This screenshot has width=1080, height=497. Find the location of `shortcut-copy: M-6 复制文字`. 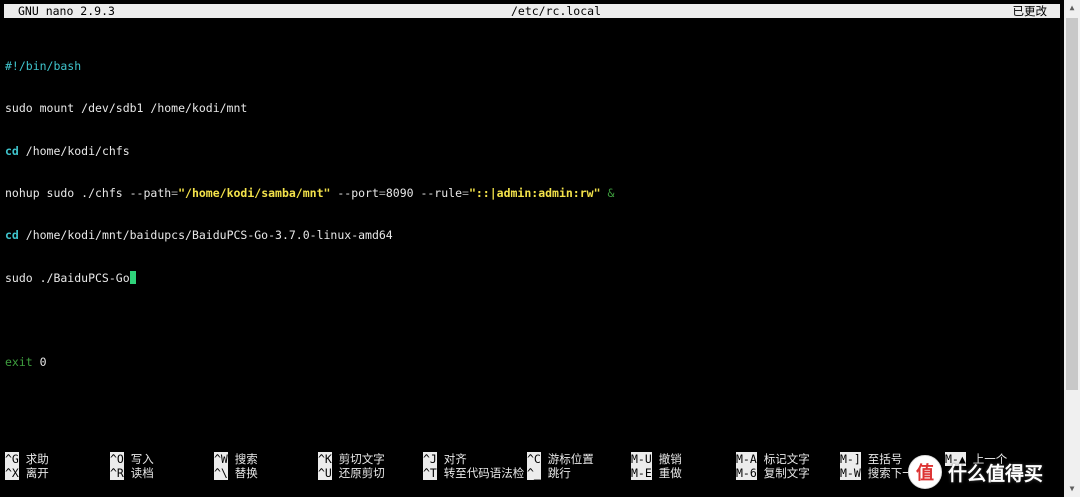

shortcut-copy: M-6 复制文字 is located at coordinates (773, 473).